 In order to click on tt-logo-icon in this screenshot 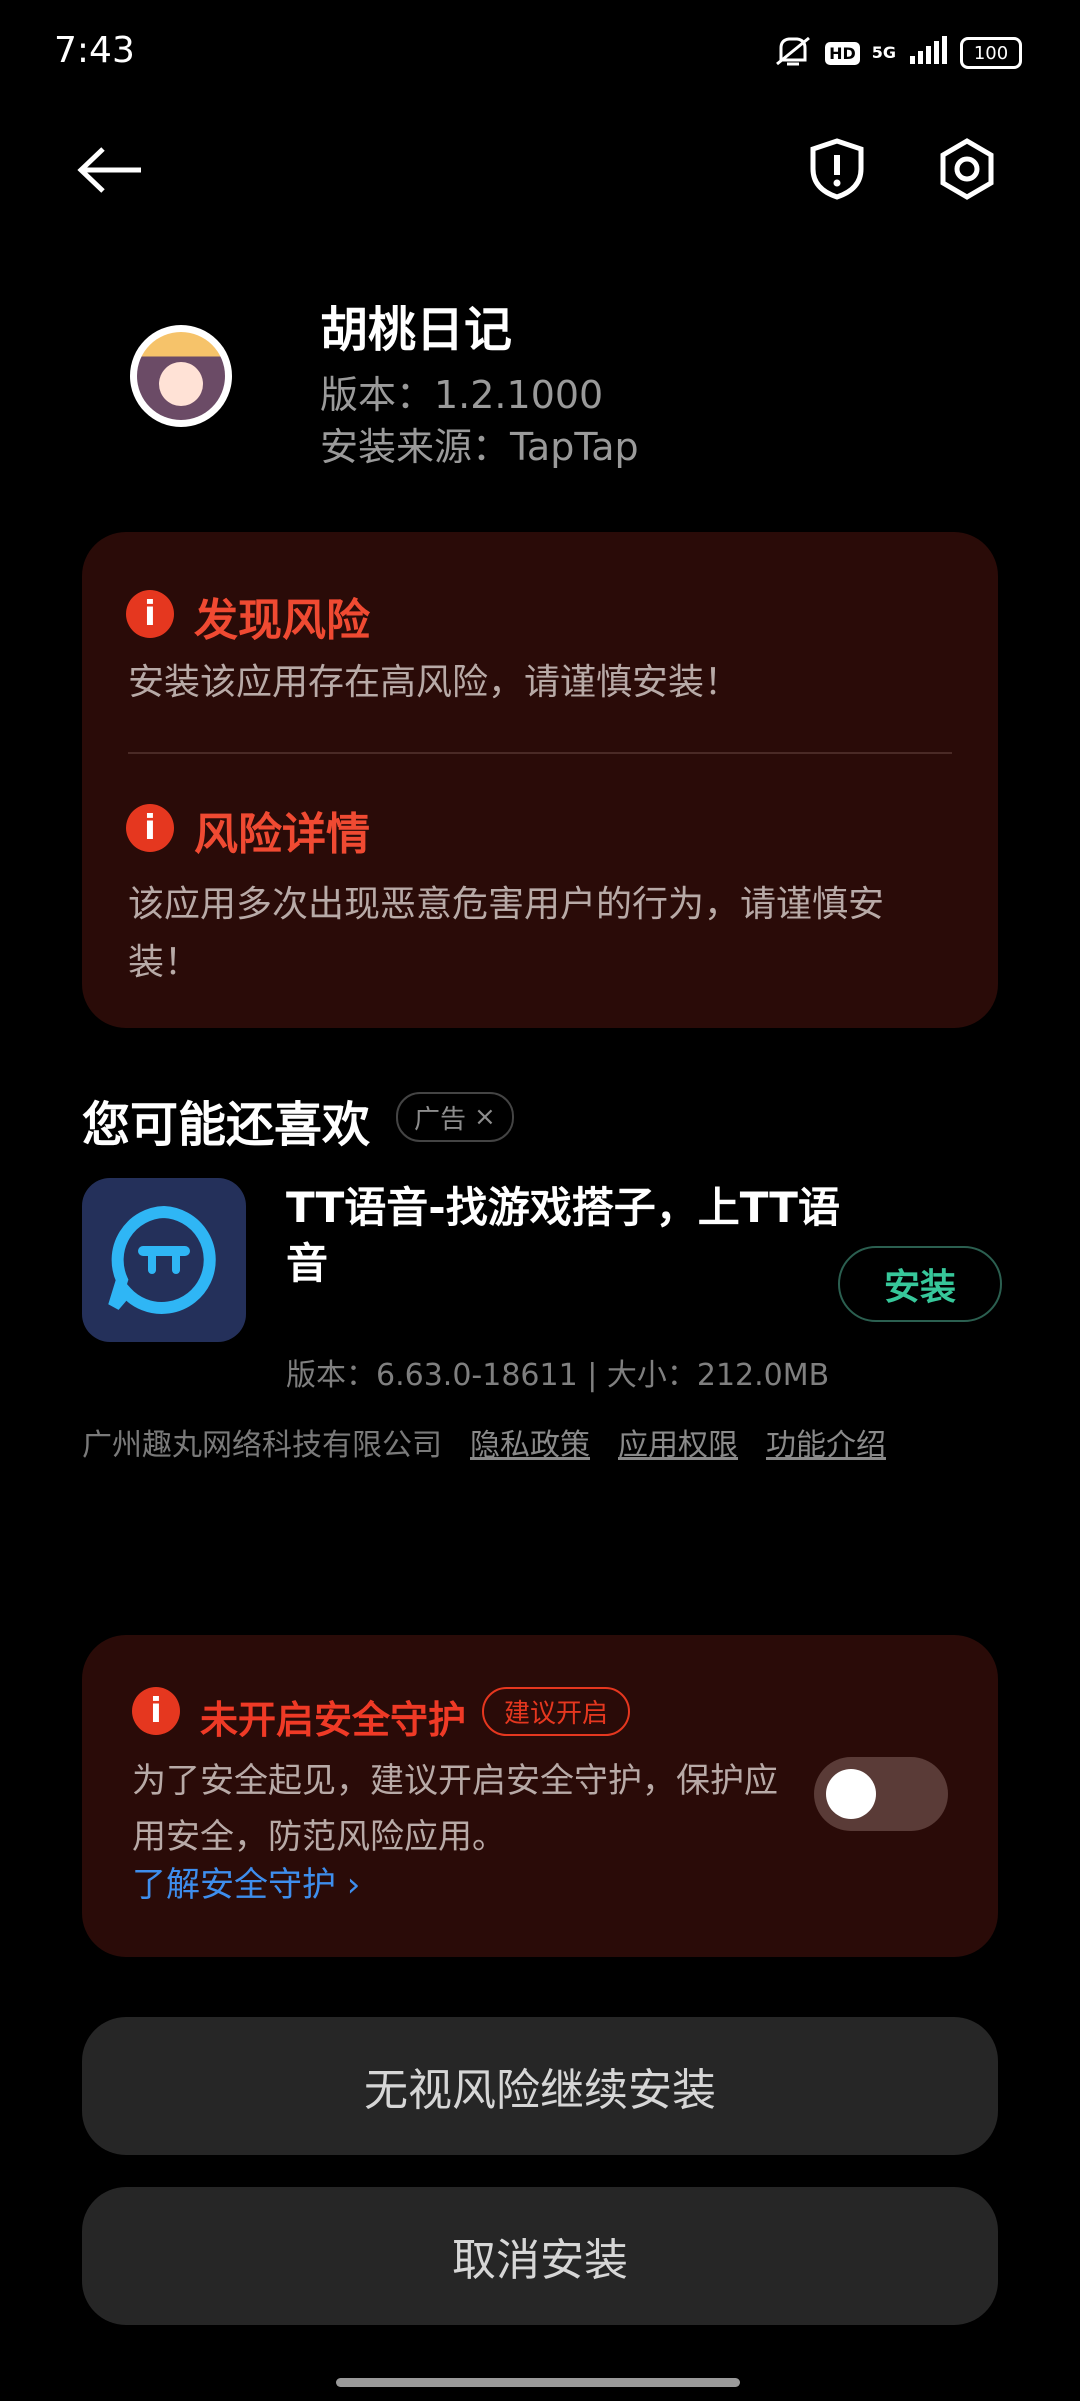, I will do `click(162, 1259)`.